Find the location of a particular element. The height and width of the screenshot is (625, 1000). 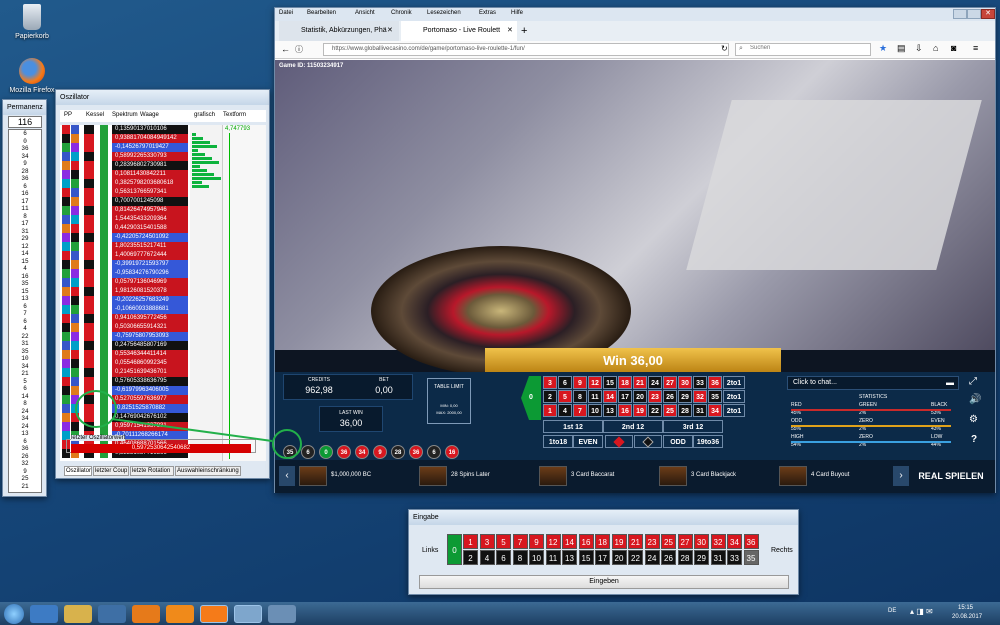

bet-outside: EVEN is located at coordinates (588, 441).